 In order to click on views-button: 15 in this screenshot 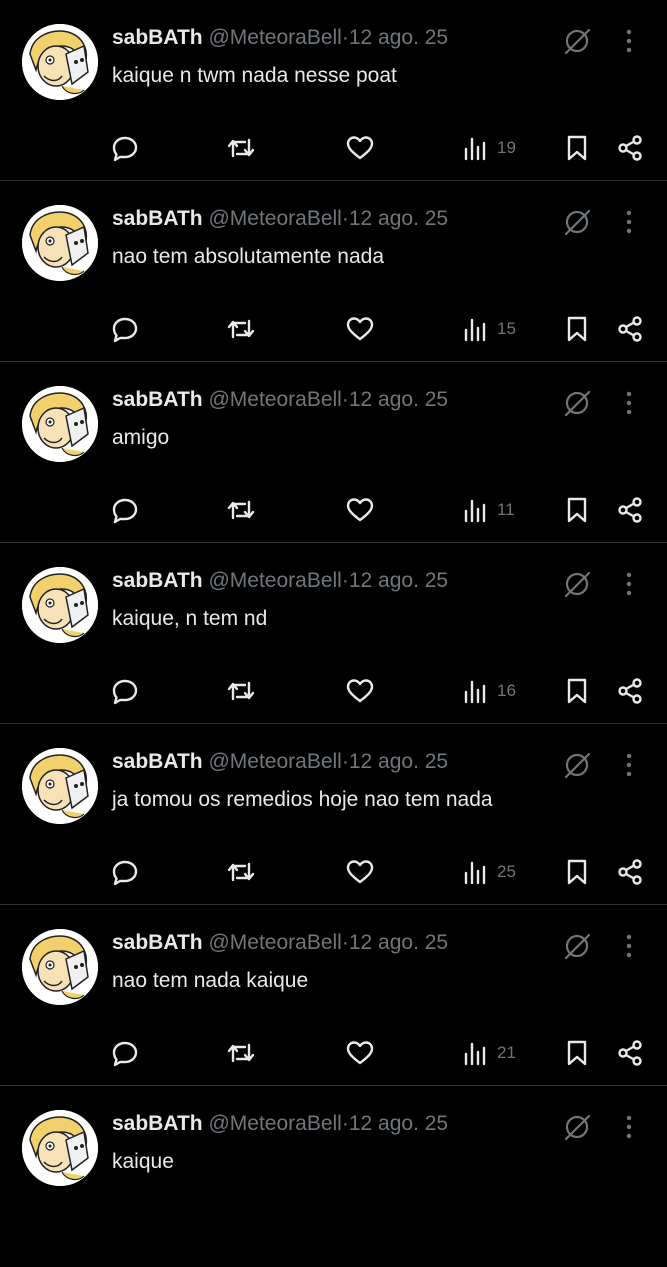, I will do `click(489, 329)`.